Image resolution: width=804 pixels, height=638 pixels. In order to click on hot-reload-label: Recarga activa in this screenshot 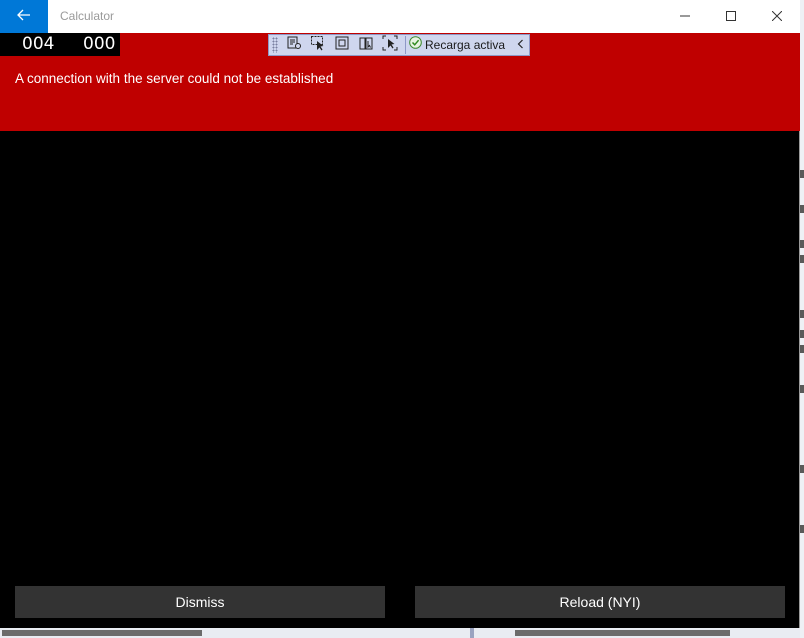, I will do `click(465, 45)`.